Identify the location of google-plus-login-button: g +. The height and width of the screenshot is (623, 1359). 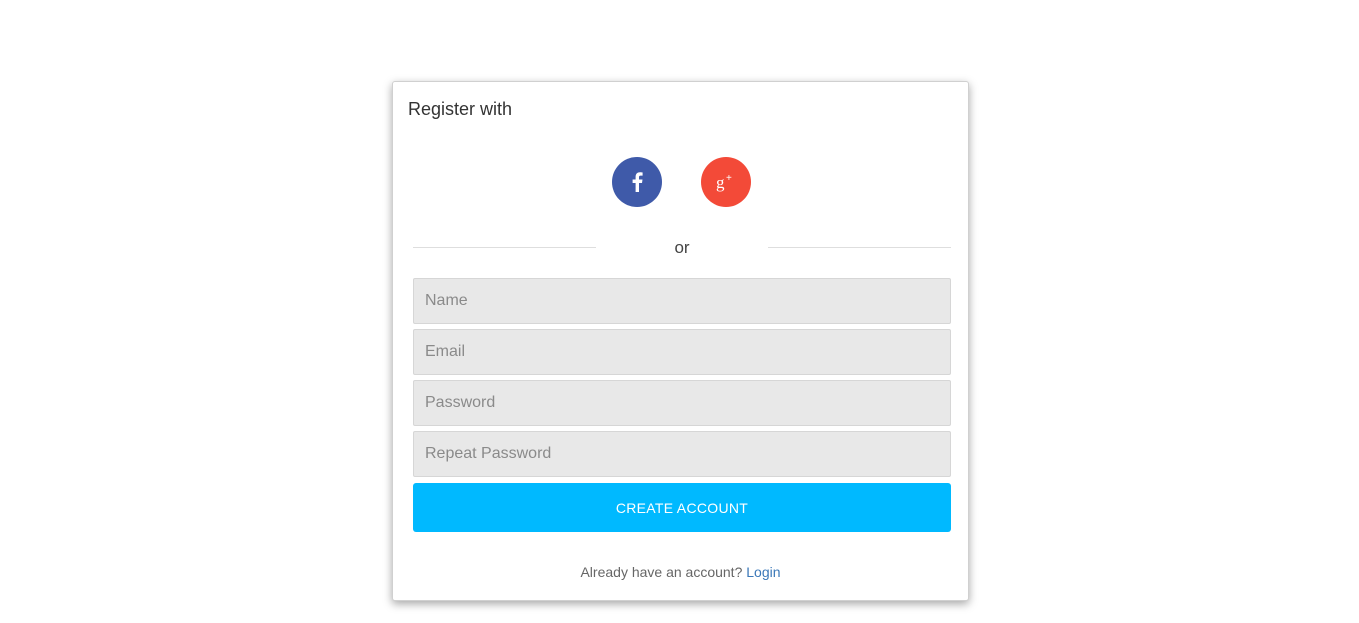
(726, 182).